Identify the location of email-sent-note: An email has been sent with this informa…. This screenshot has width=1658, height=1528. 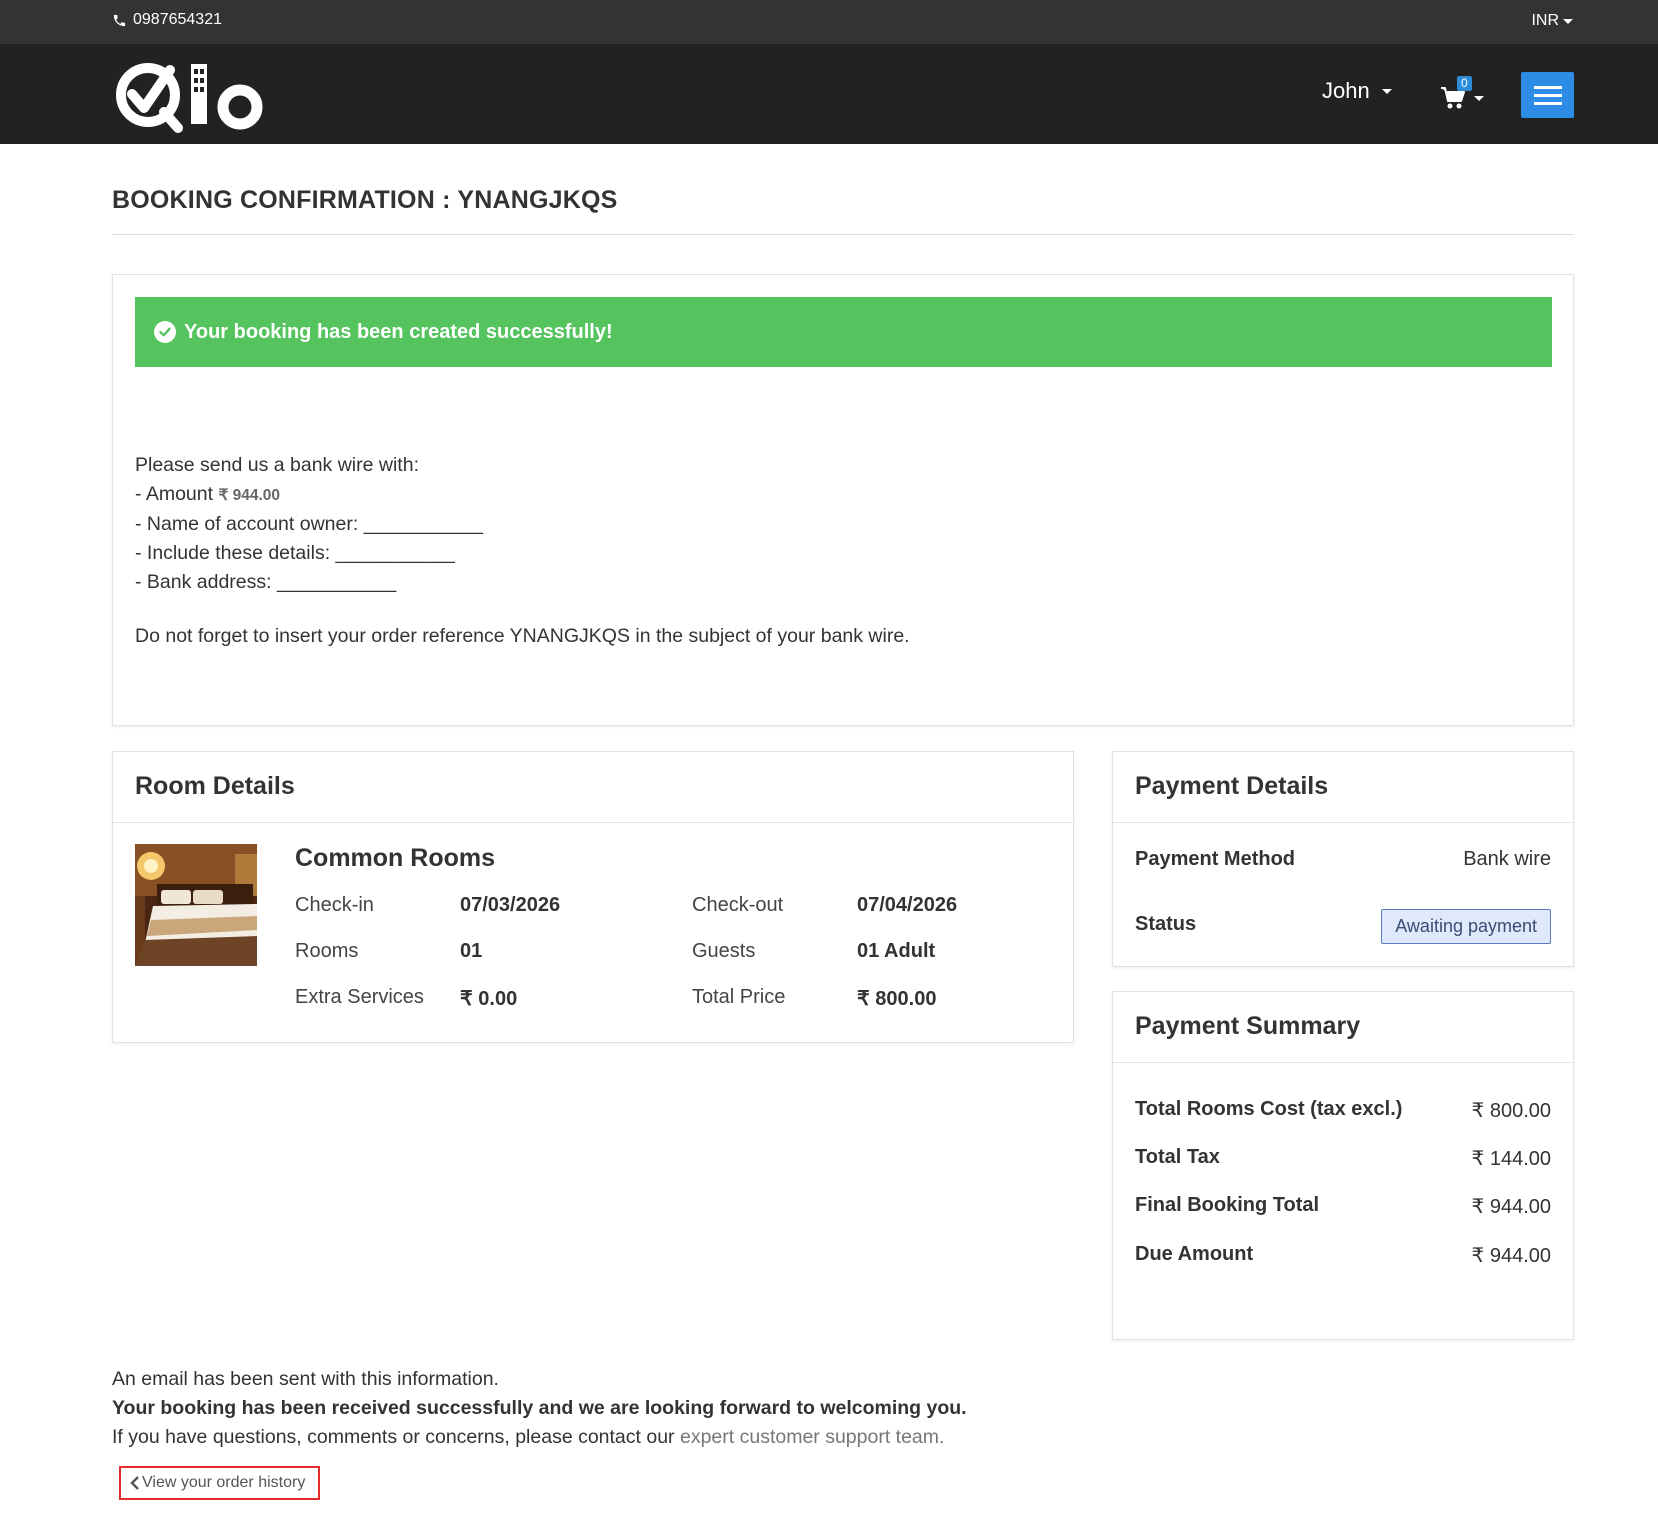
(305, 1379).